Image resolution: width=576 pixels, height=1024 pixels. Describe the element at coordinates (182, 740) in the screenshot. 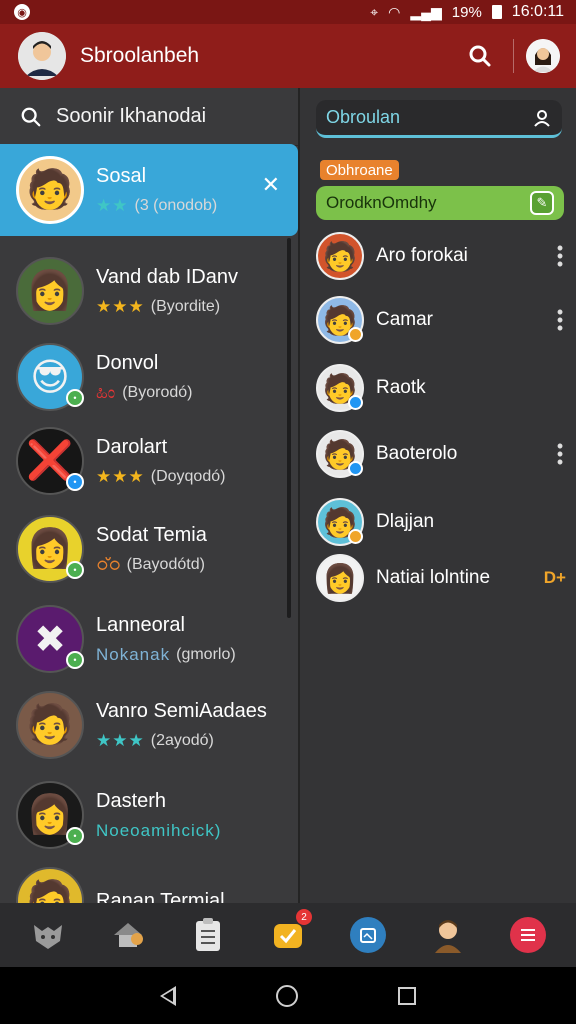

I see `contact-subtitle: (2ayodó)` at that location.